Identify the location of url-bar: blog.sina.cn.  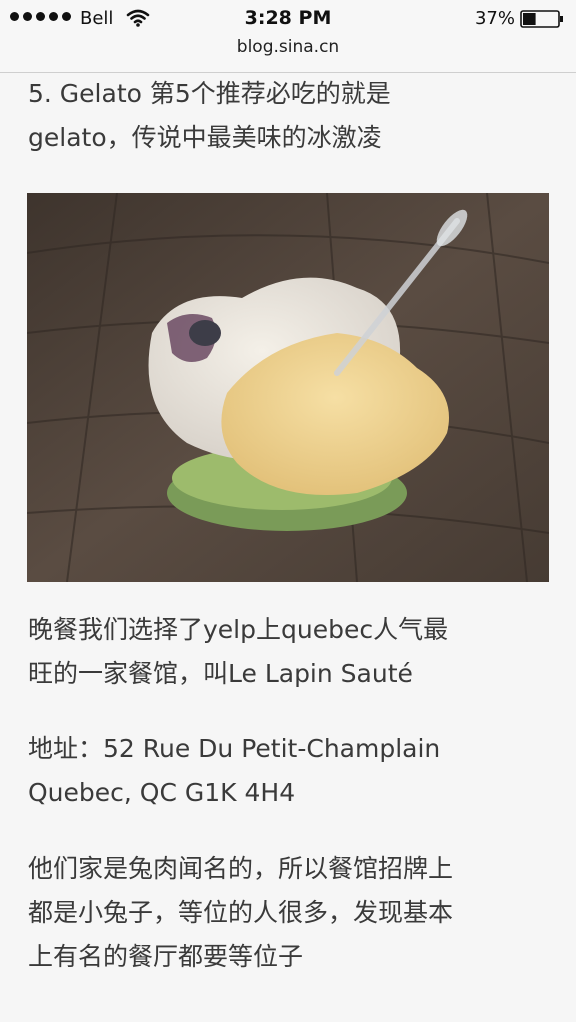
(288, 54).